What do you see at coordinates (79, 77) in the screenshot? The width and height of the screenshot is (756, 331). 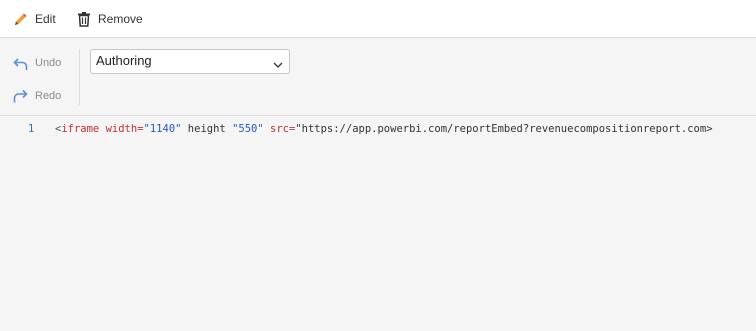 I see `toolbar-divider` at bounding box center [79, 77].